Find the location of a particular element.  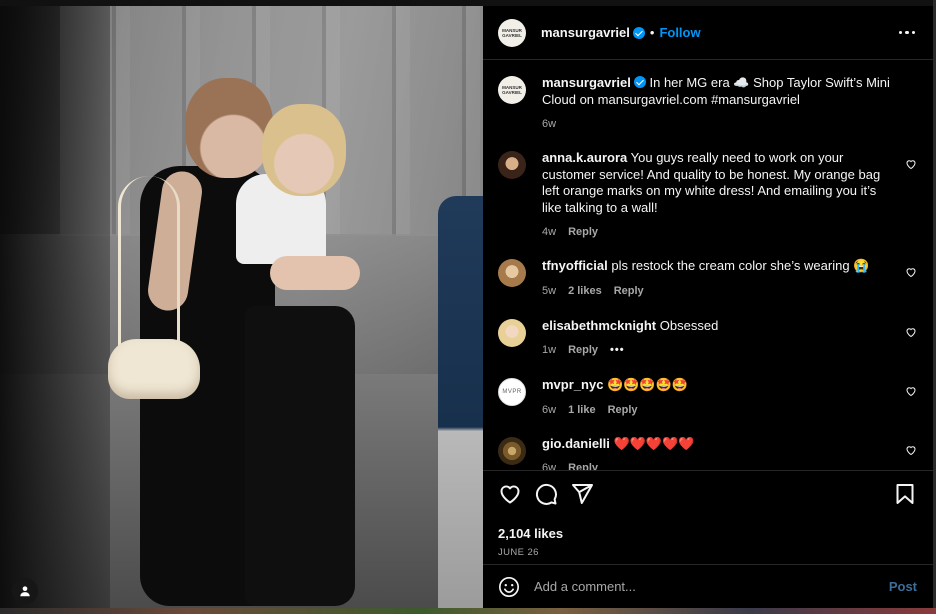

comment-likes: 2 likes is located at coordinates (585, 291).